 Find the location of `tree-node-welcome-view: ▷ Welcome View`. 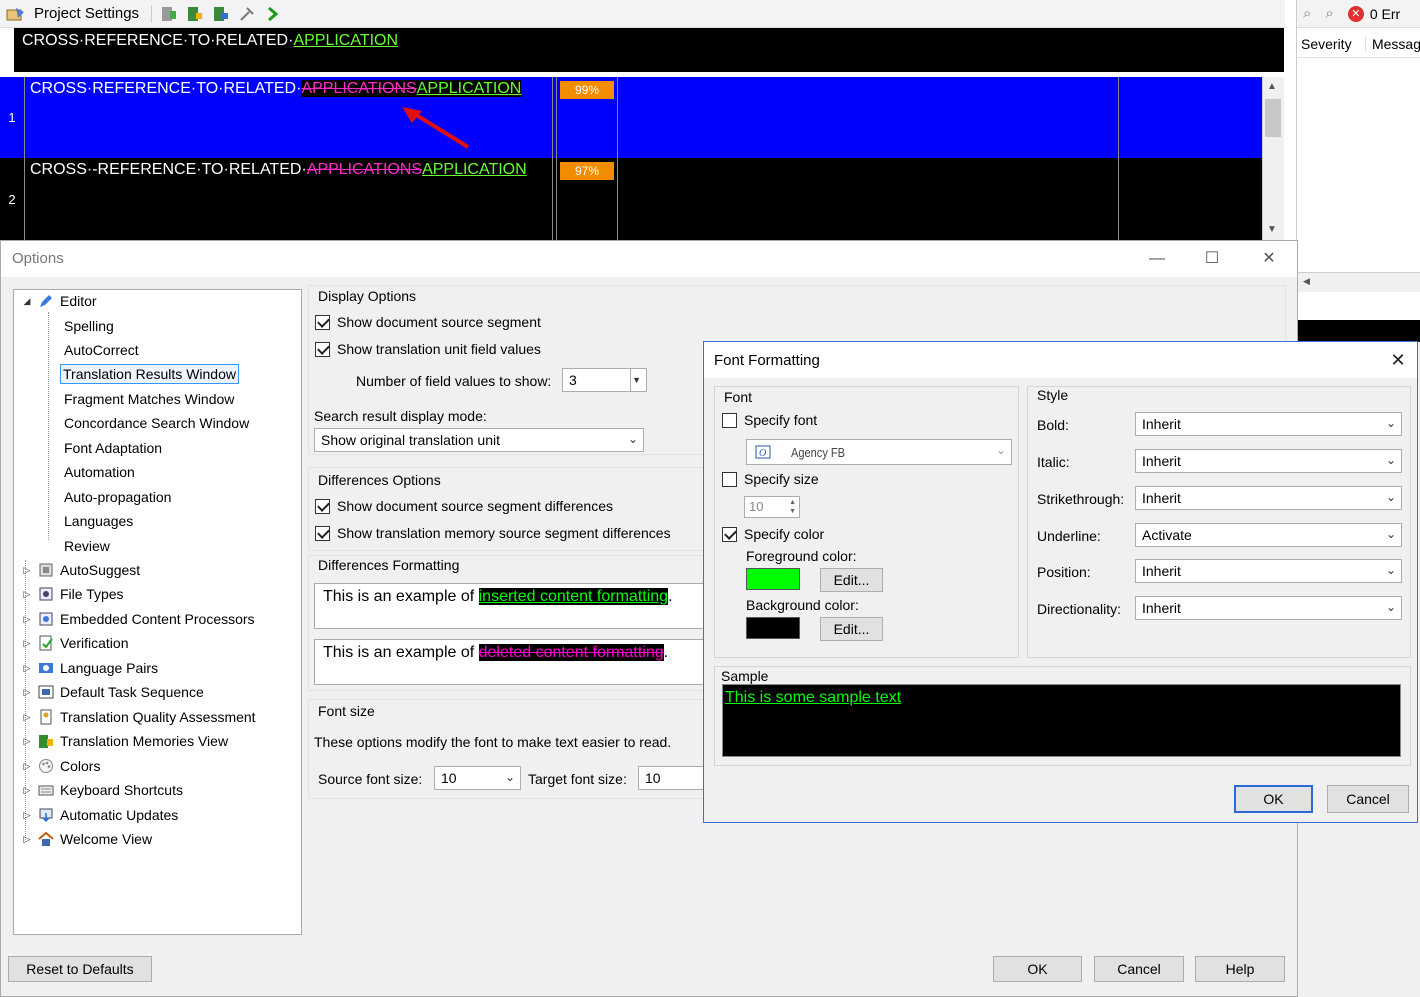

tree-node-welcome-view: ▷ Welcome View is located at coordinates (87, 839).